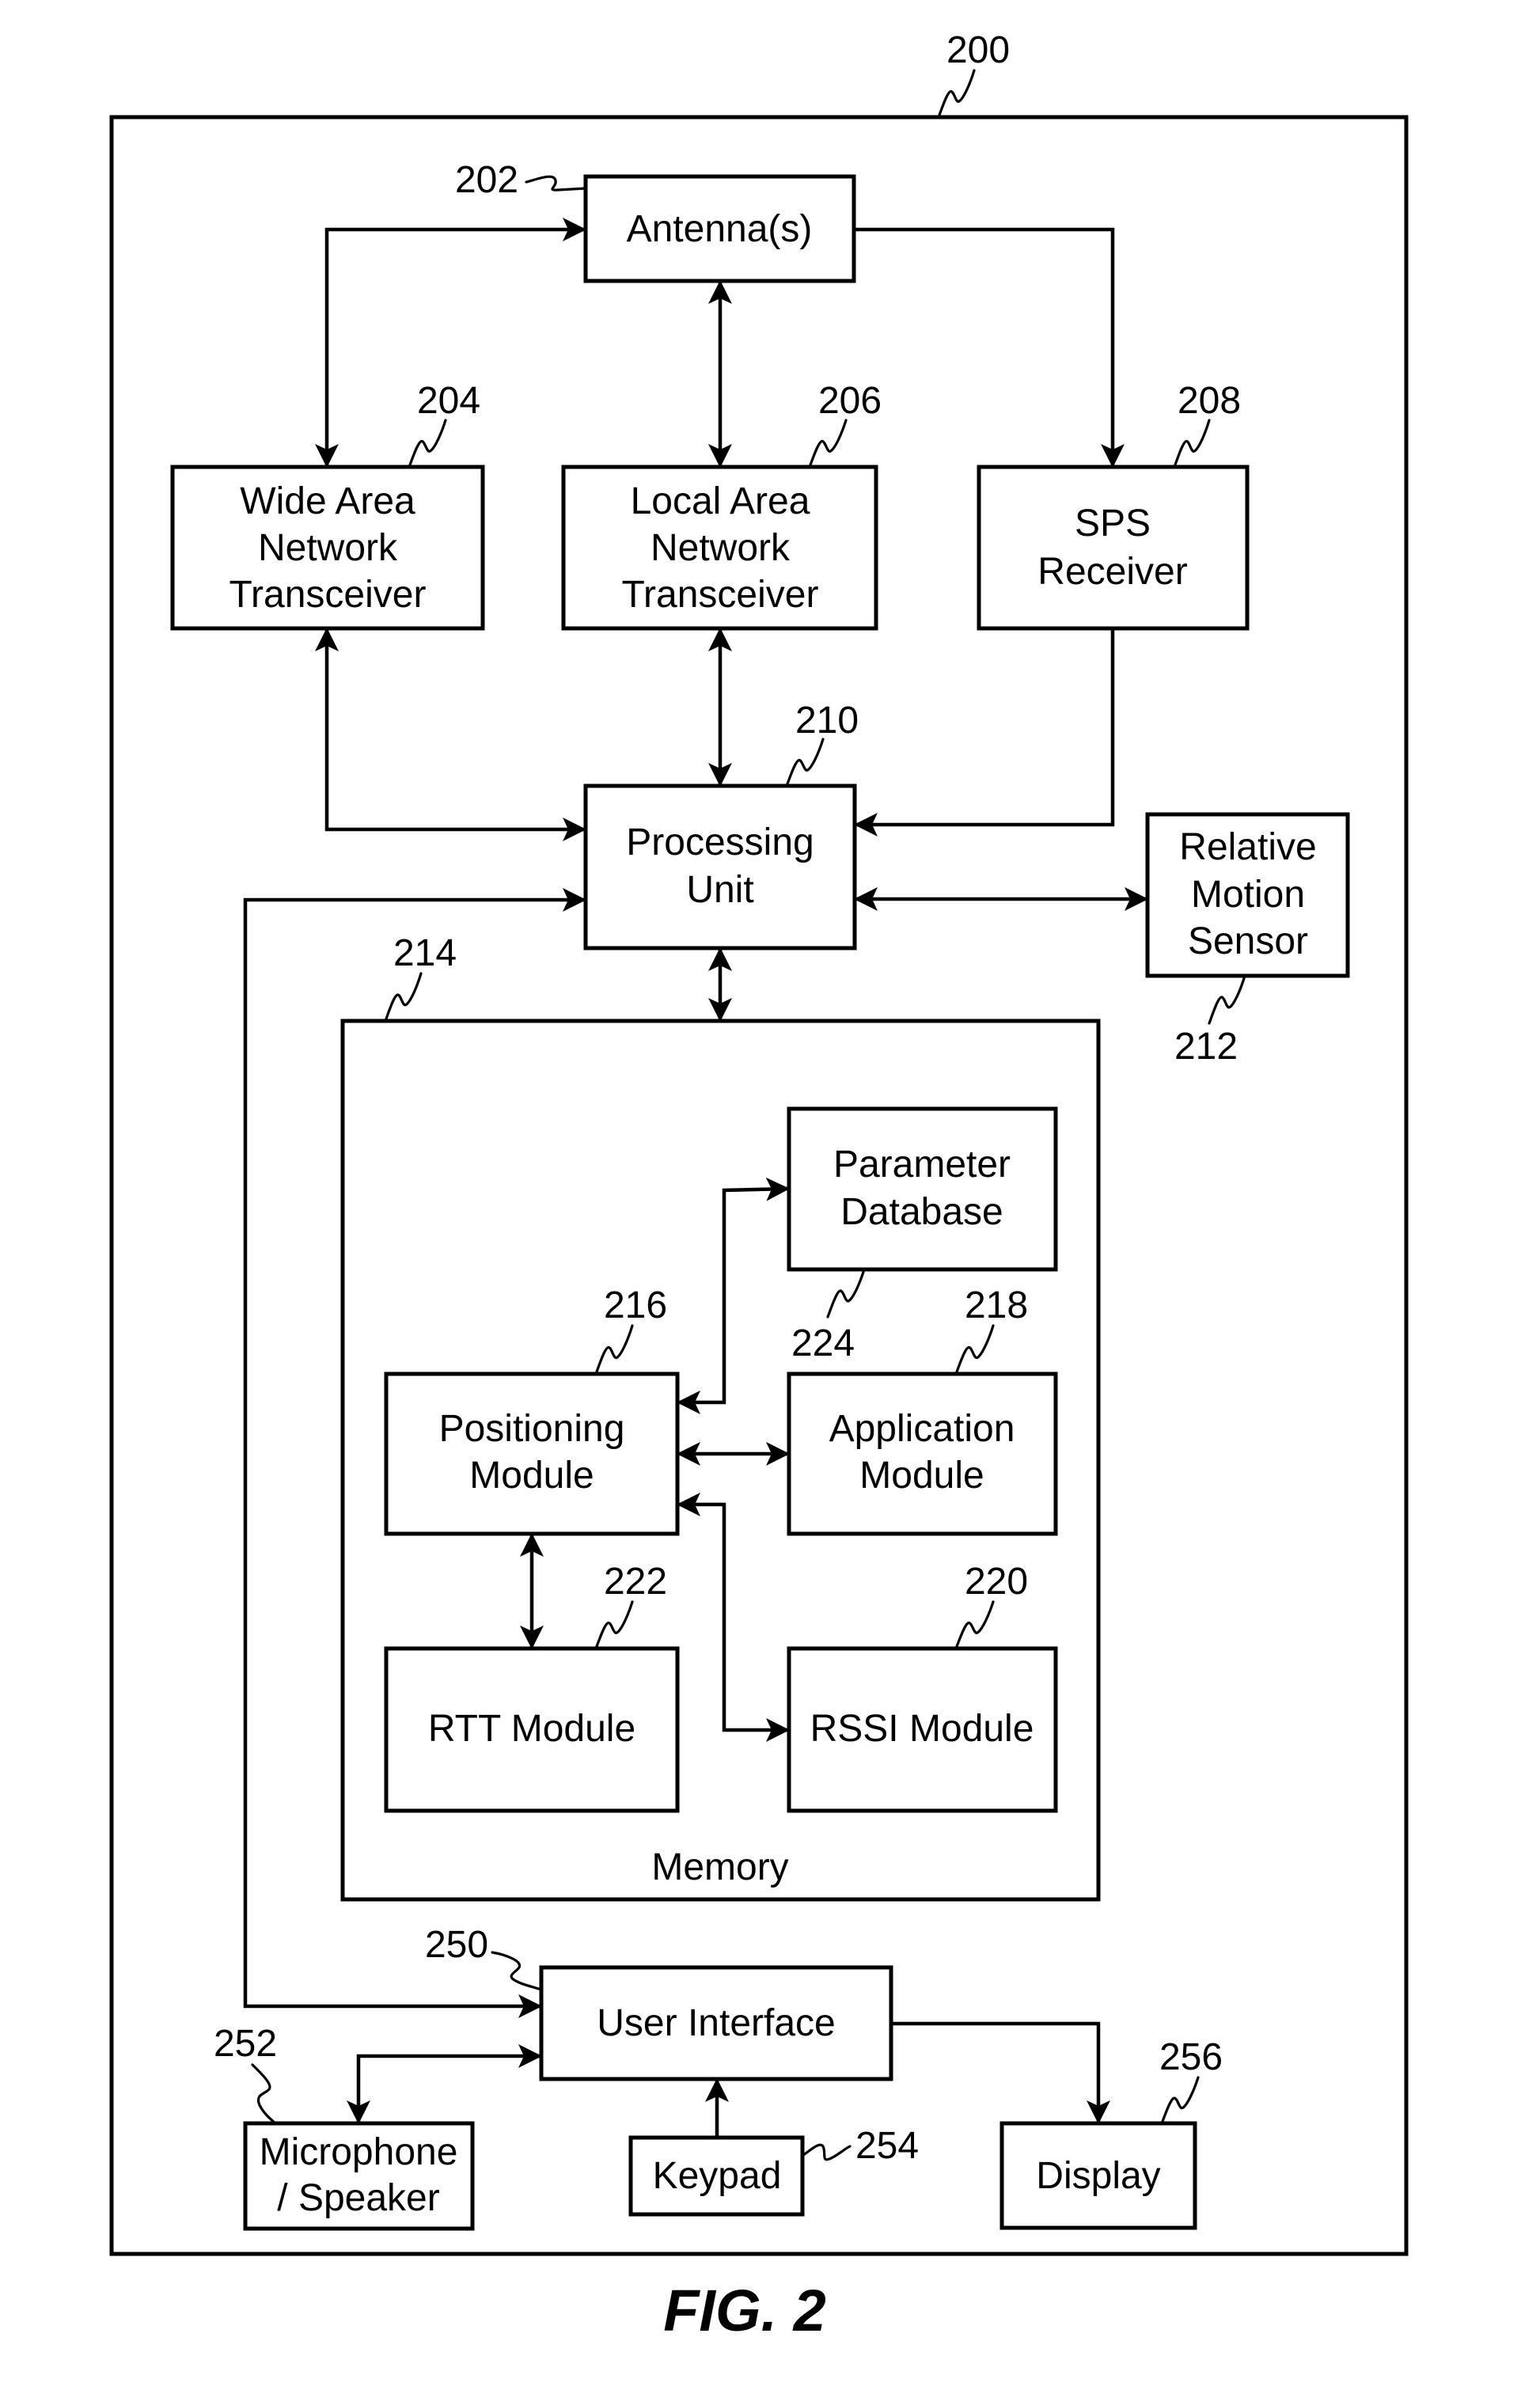 The image size is (1540, 2394). What do you see at coordinates (827, 721) in the screenshot?
I see `ref-210: 210` at bounding box center [827, 721].